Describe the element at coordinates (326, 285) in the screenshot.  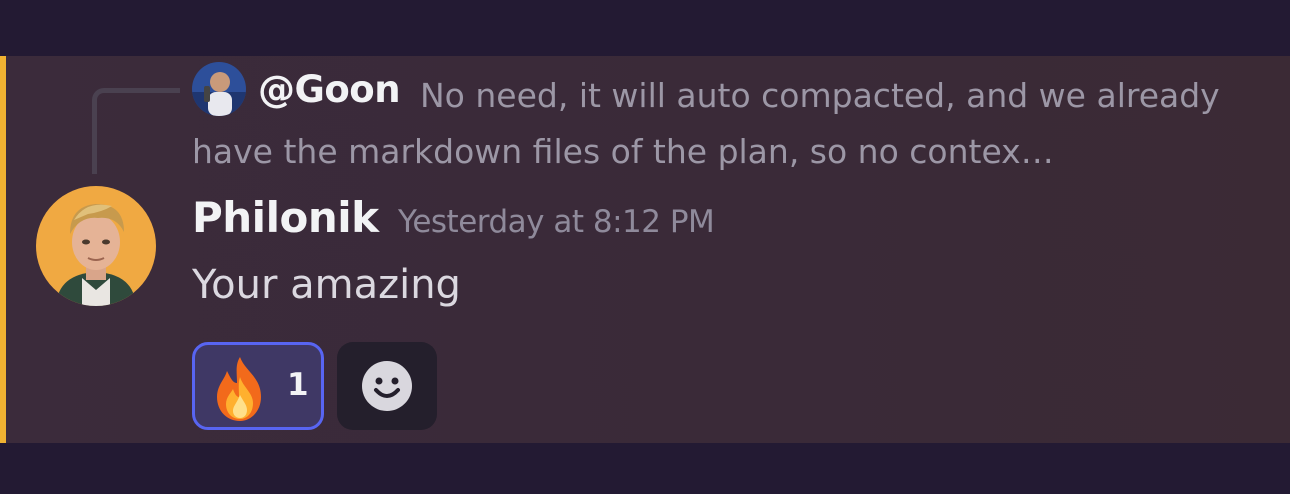
I see `message-content: Your amazing` at that location.